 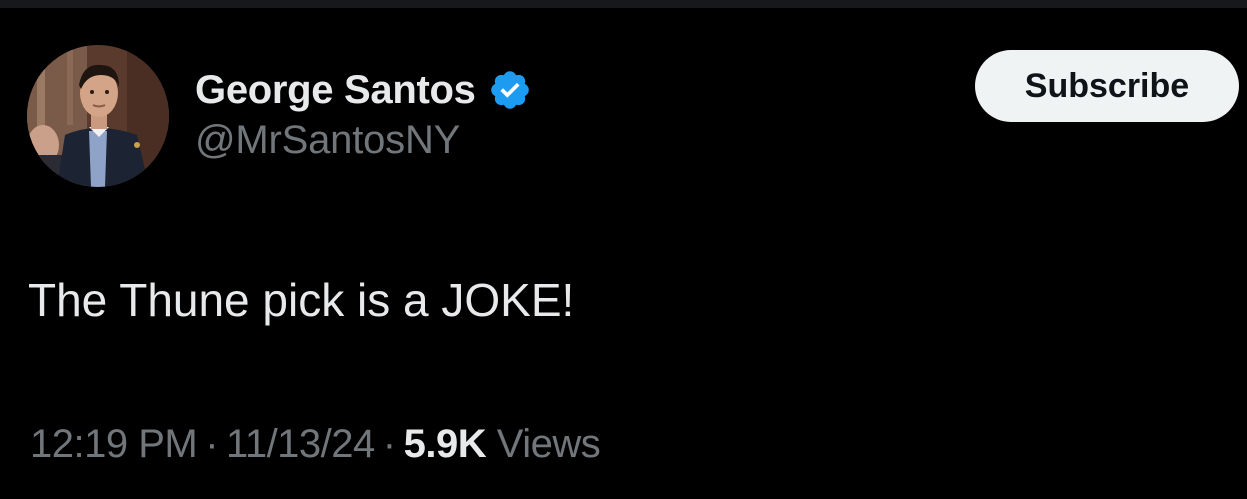 I want to click on verified-badge-icon, so click(x=510, y=90).